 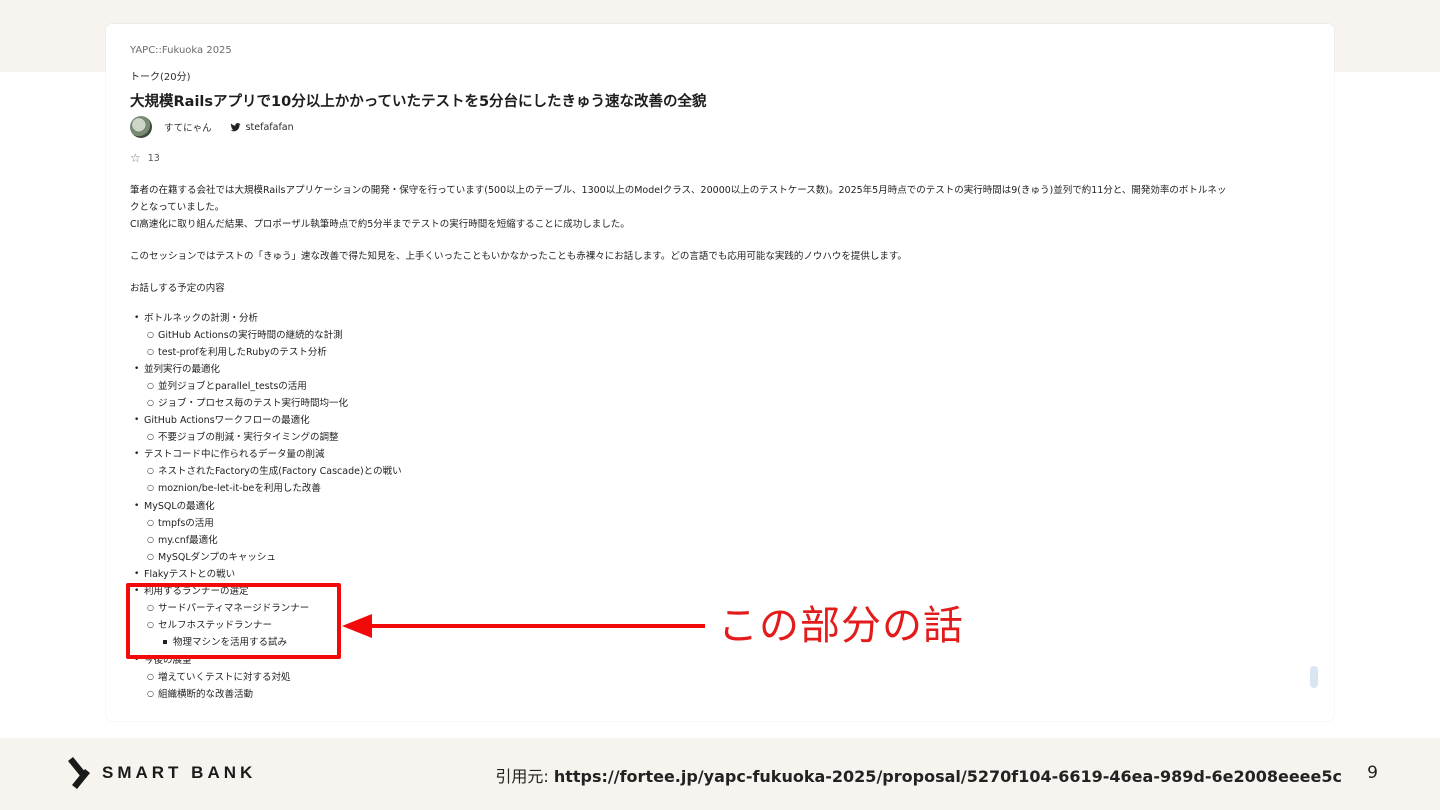 I want to click on logo: SMART BANK, so click(x=161, y=773).